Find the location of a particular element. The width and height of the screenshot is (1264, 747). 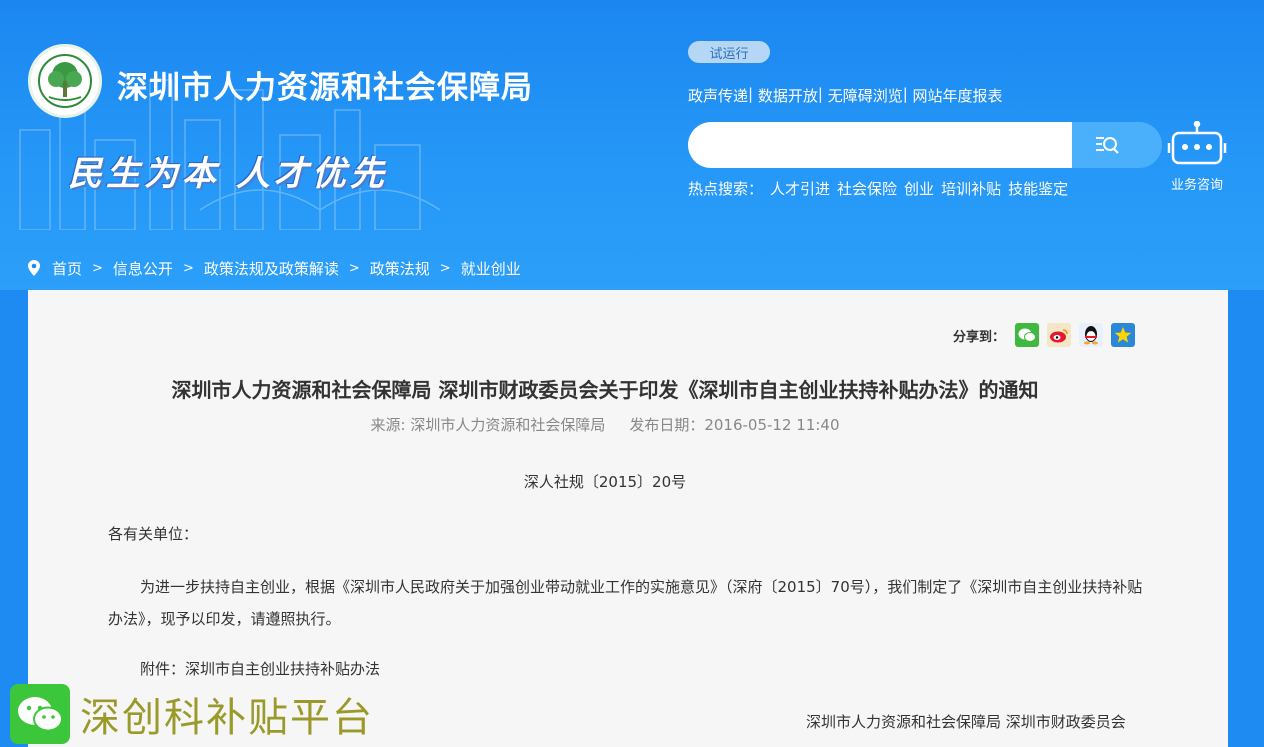

wechat-icon is located at coordinates (1027, 335).